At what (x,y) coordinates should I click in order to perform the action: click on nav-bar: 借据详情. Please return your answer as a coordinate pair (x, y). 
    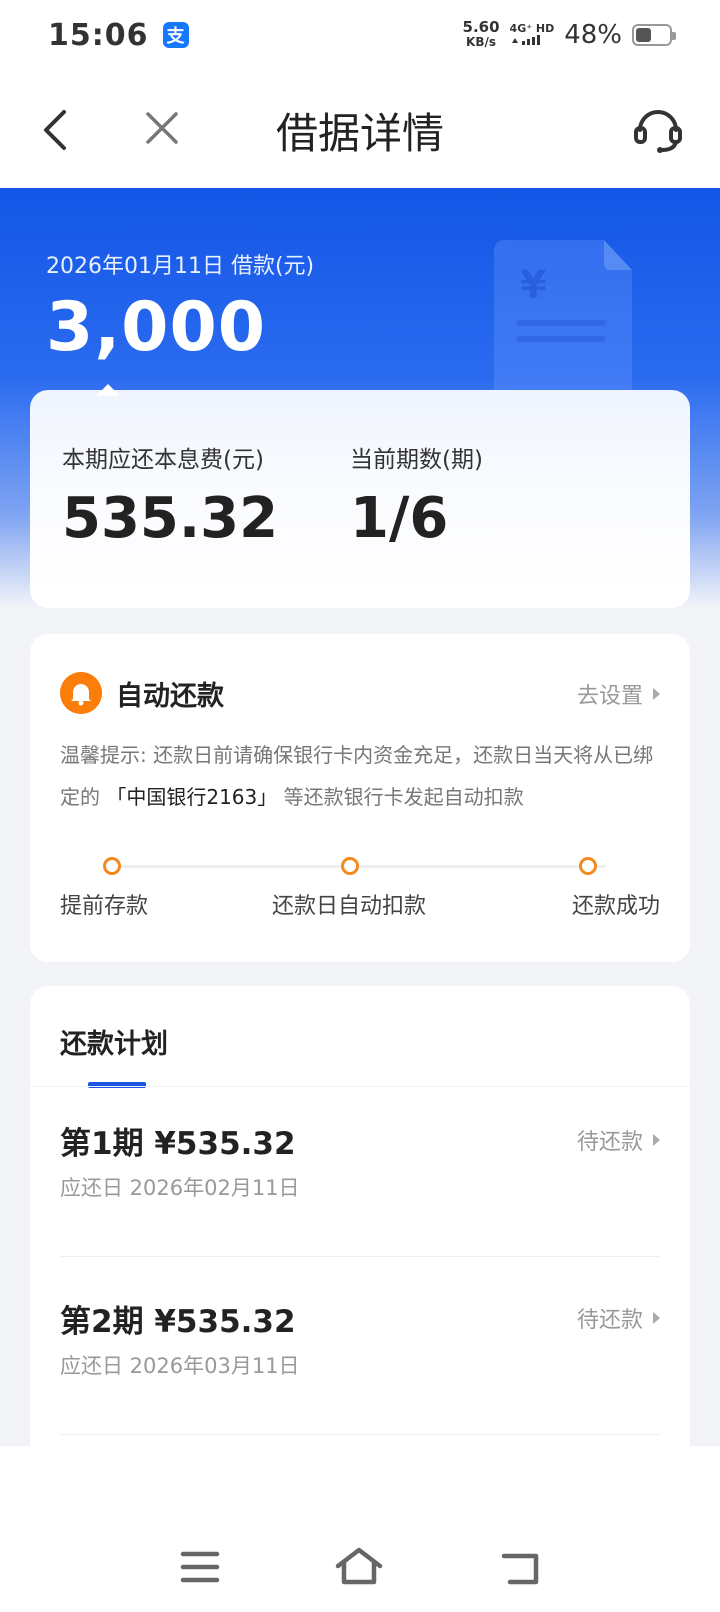
    Looking at the image, I should click on (360, 129).